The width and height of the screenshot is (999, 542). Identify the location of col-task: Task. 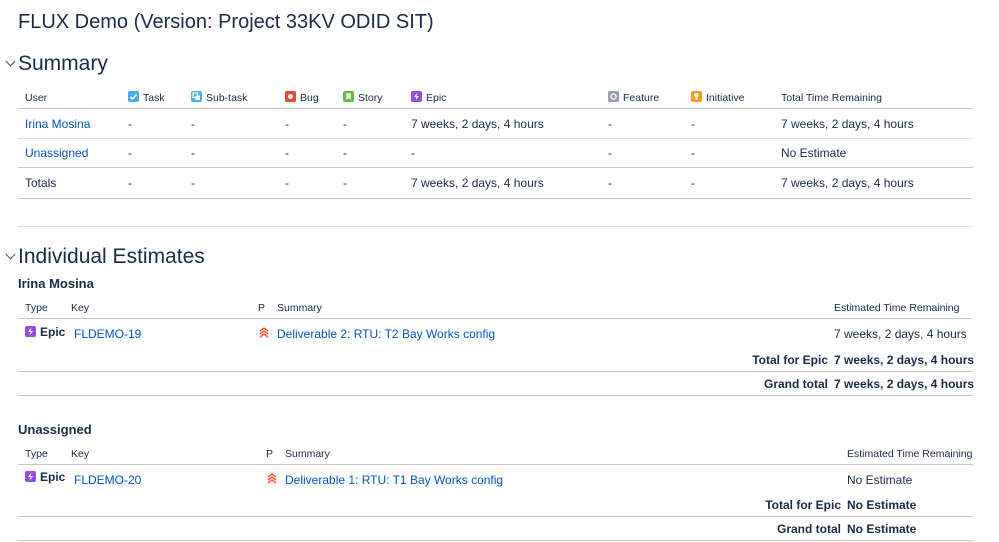
(146, 98).